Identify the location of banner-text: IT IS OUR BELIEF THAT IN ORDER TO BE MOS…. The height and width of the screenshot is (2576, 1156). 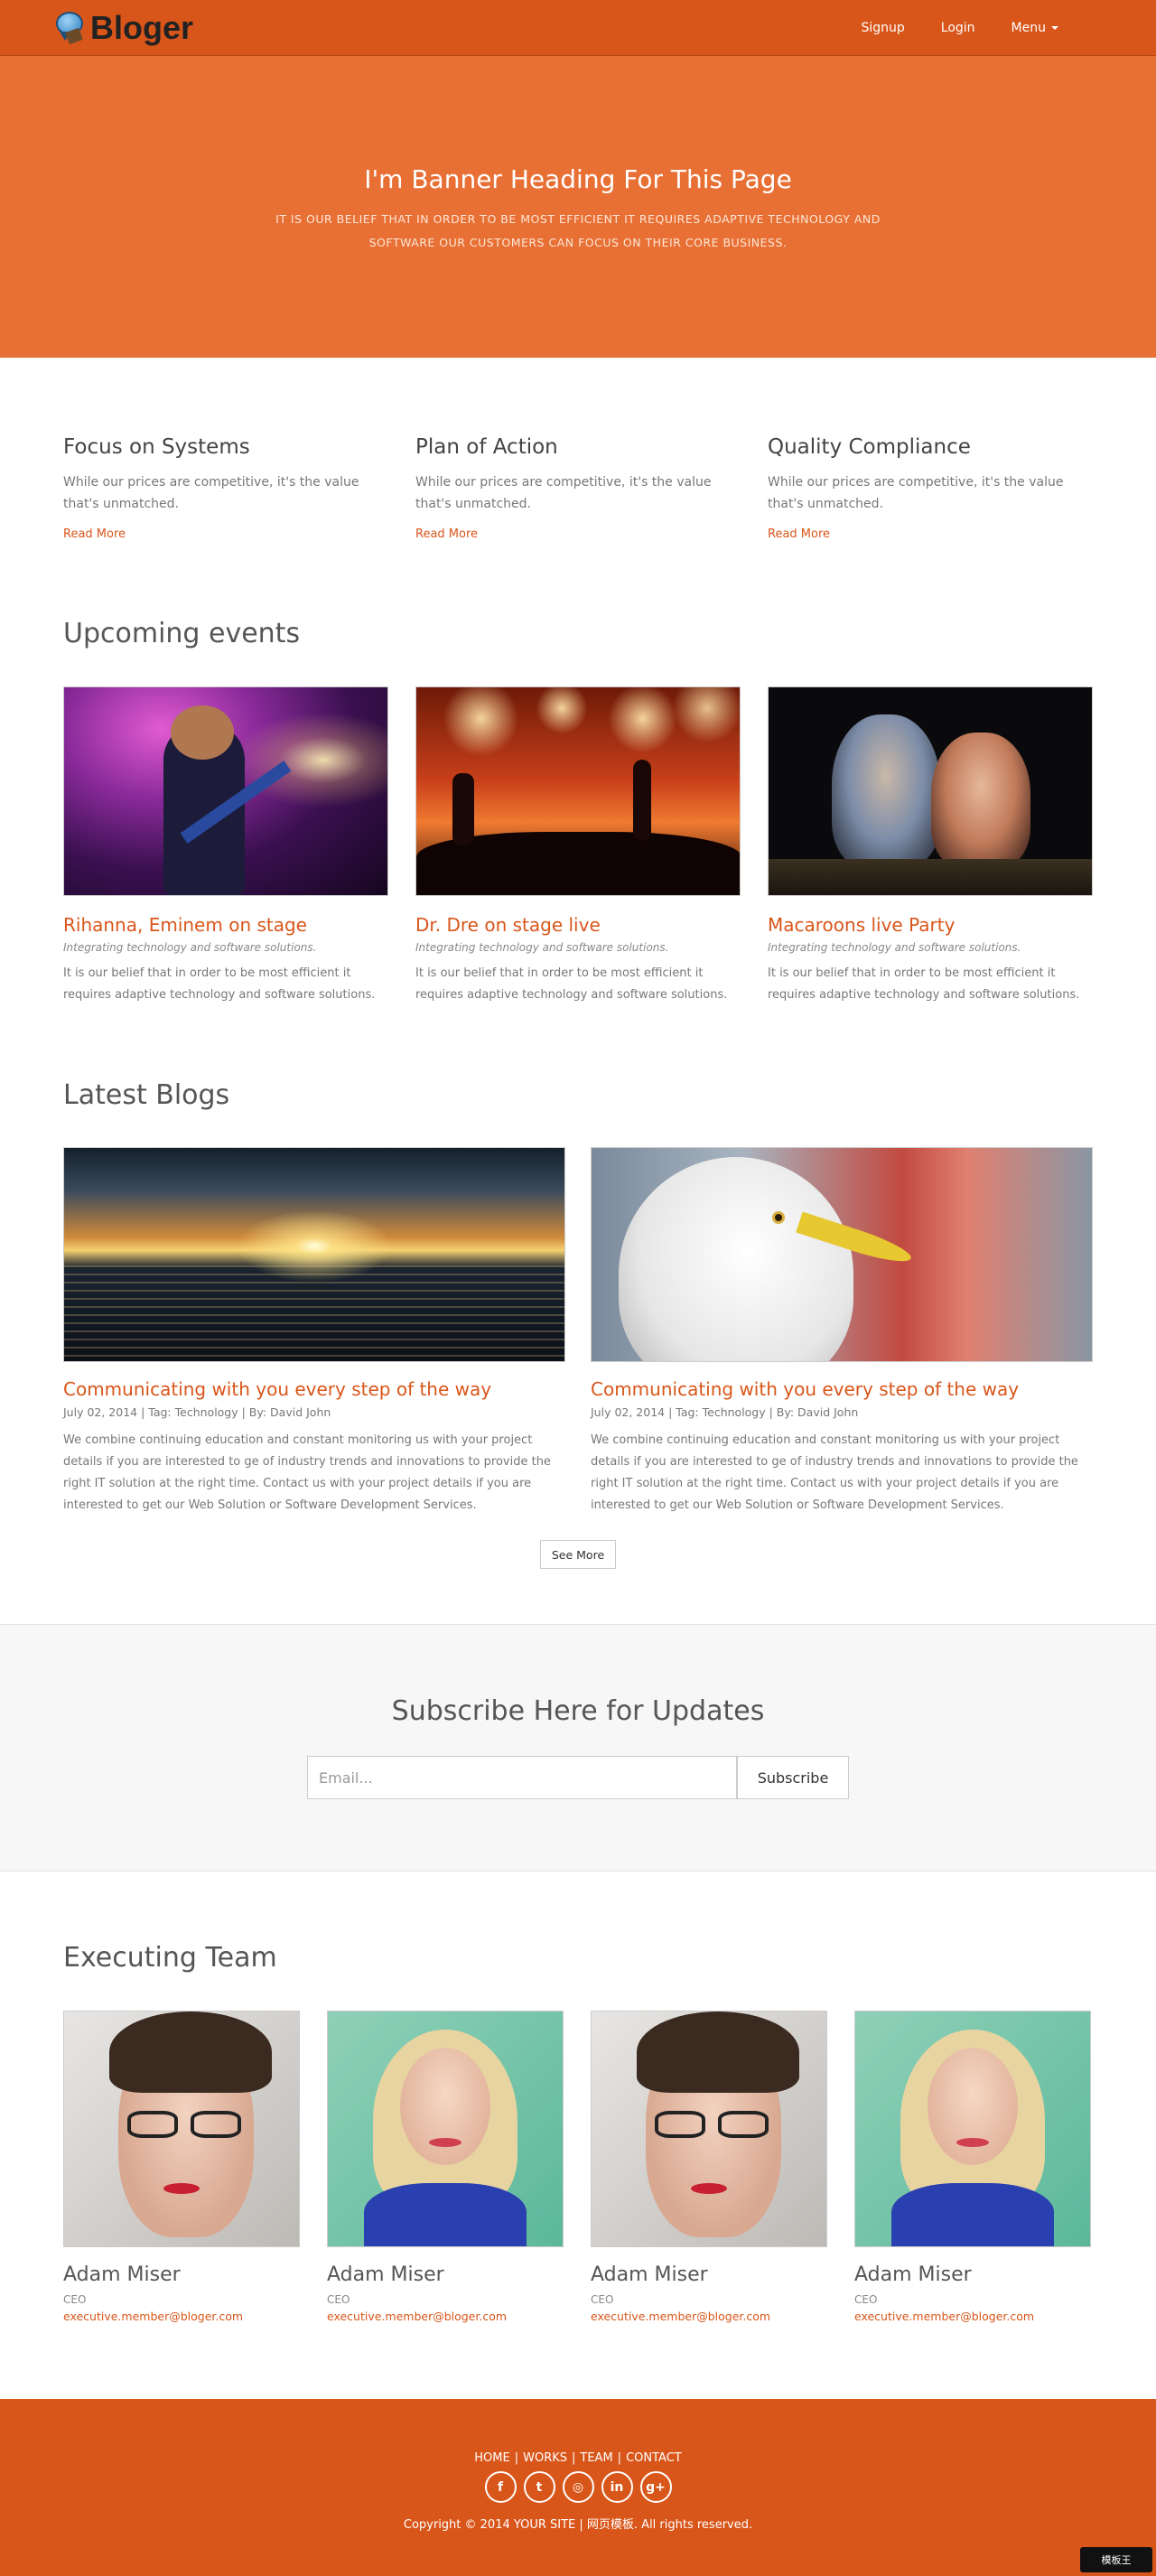
(578, 230).